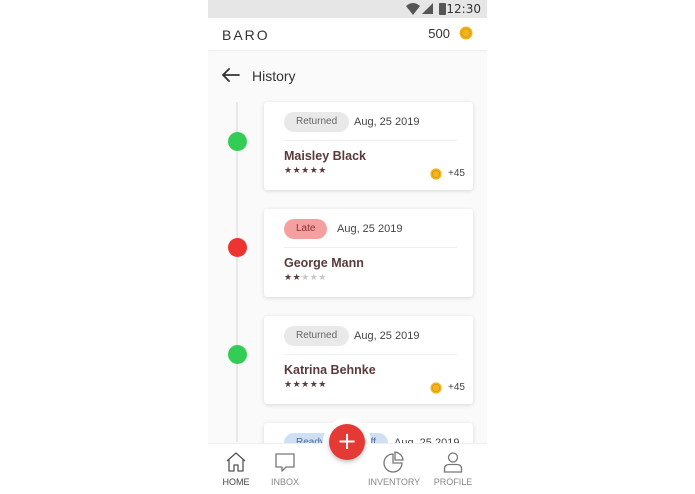 The width and height of the screenshot is (695, 494). What do you see at coordinates (442, 9) in the screenshot?
I see `battery-icon` at bounding box center [442, 9].